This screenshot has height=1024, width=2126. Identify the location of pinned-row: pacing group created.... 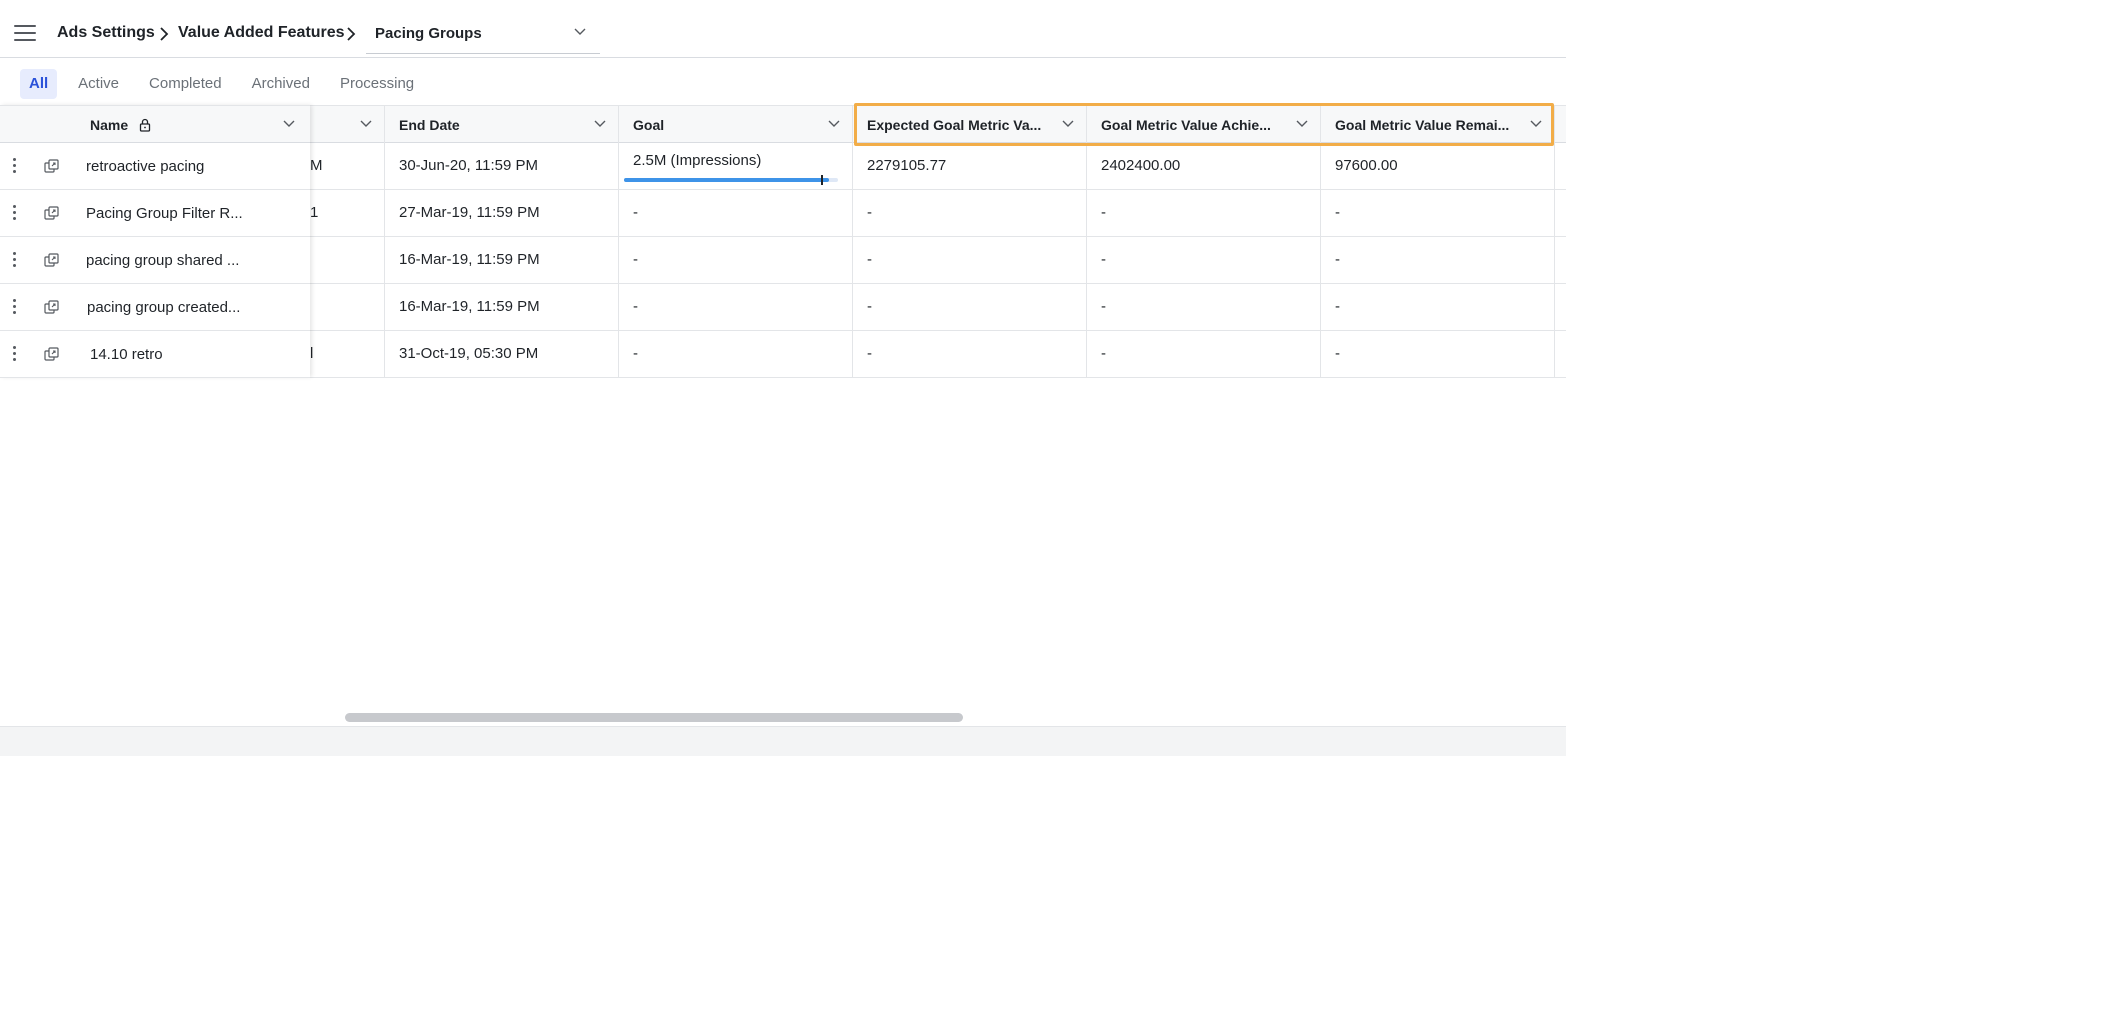
(155, 307).